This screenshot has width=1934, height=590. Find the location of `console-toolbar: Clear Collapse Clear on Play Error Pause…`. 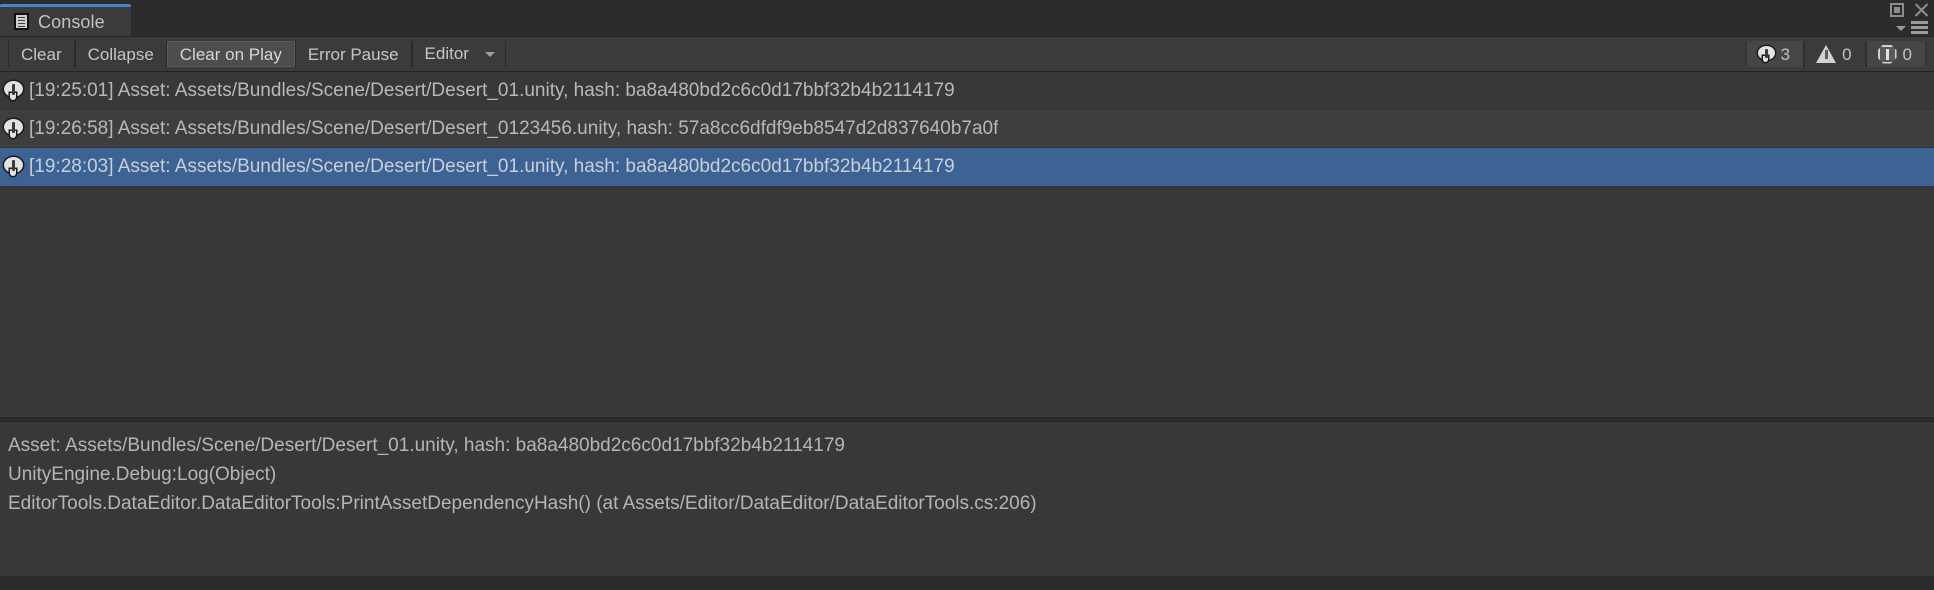

console-toolbar: Clear Collapse Clear on Play Error Pause… is located at coordinates (967, 54).